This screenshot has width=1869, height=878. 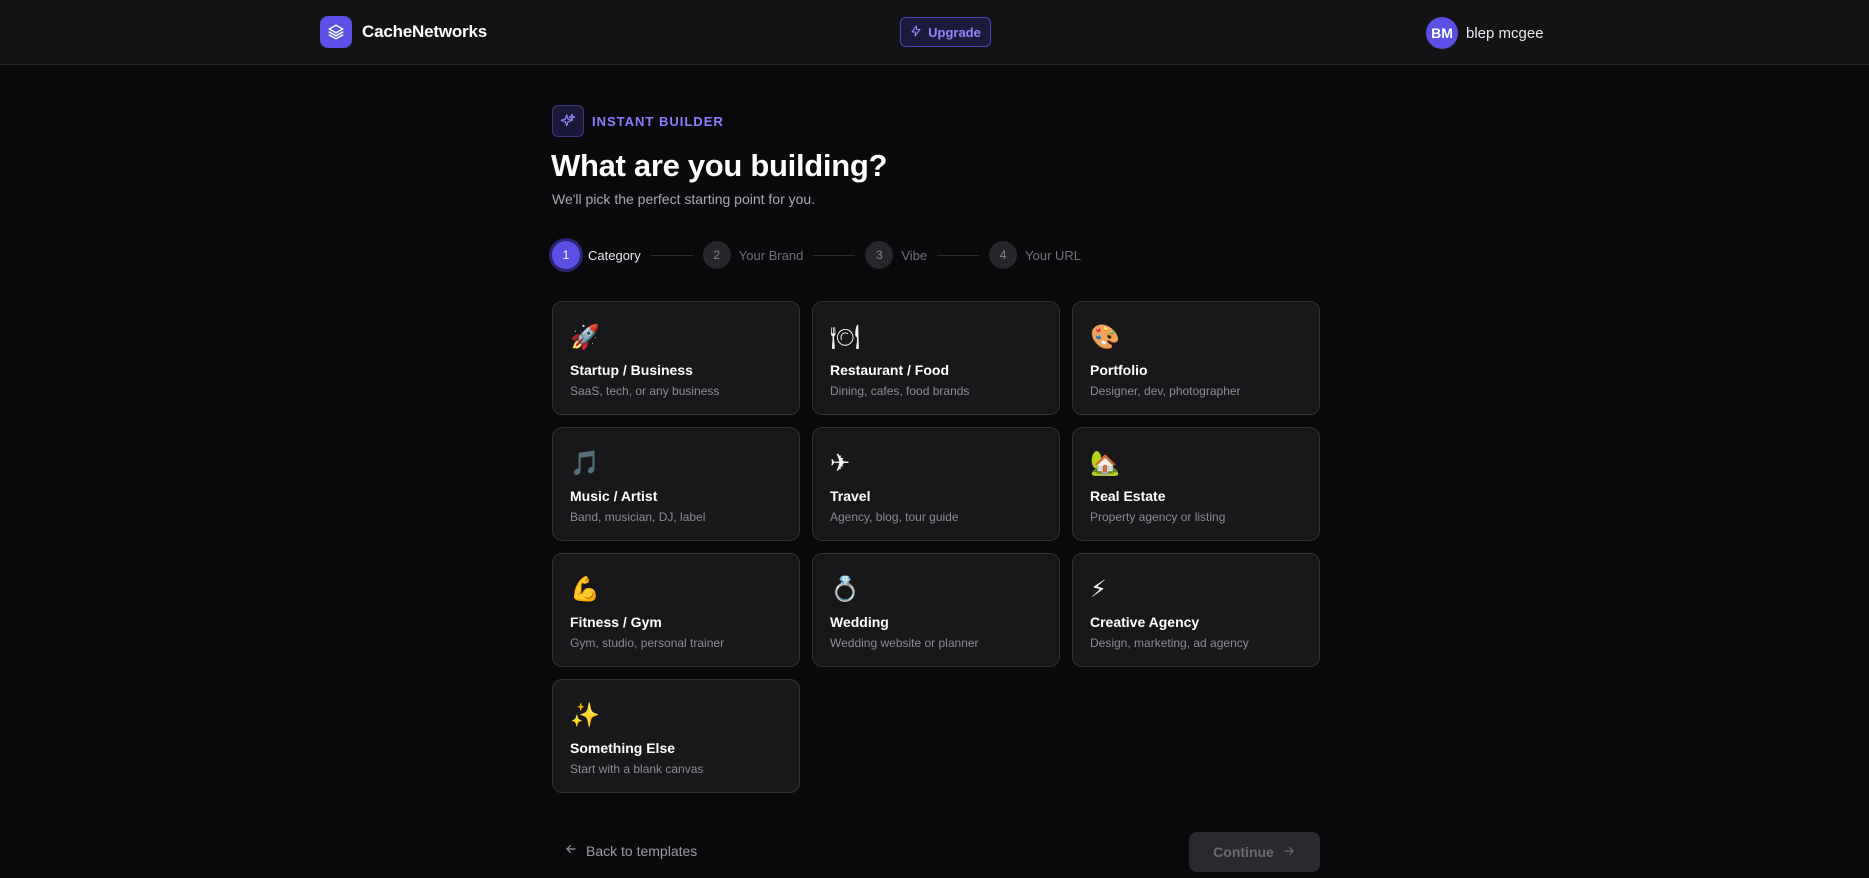 What do you see at coordinates (585, 463) in the screenshot?
I see `music-note-icon: 🎵` at bounding box center [585, 463].